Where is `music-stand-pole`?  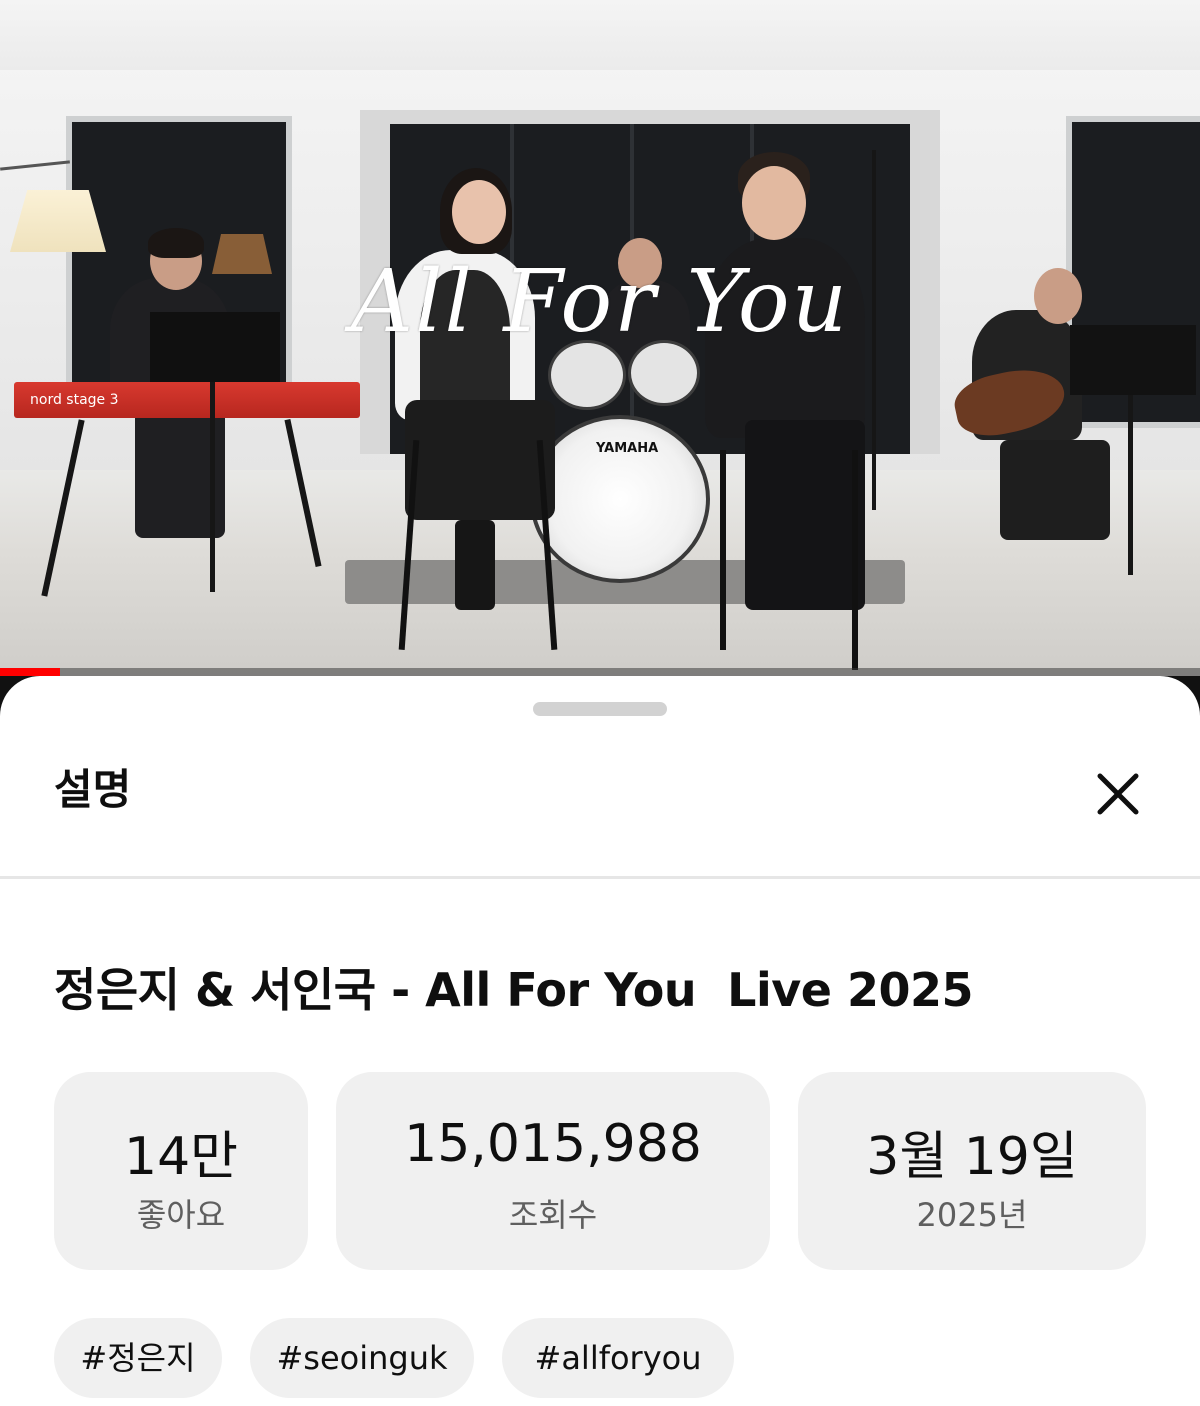
music-stand-pole is located at coordinates (1130, 485).